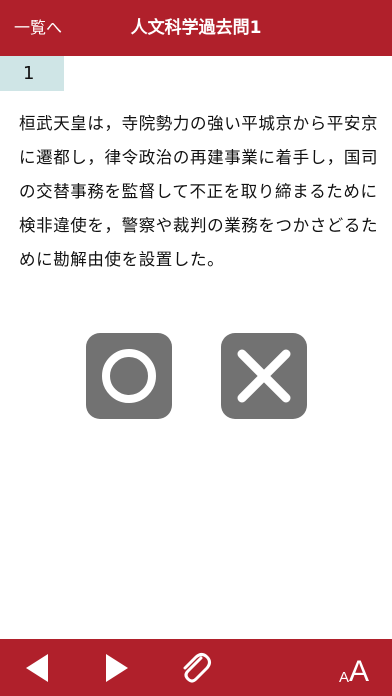 The width and height of the screenshot is (392, 696). Describe the element at coordinates (359, 671) in the screenshot. I see `font-large-glyph: A` at that location.